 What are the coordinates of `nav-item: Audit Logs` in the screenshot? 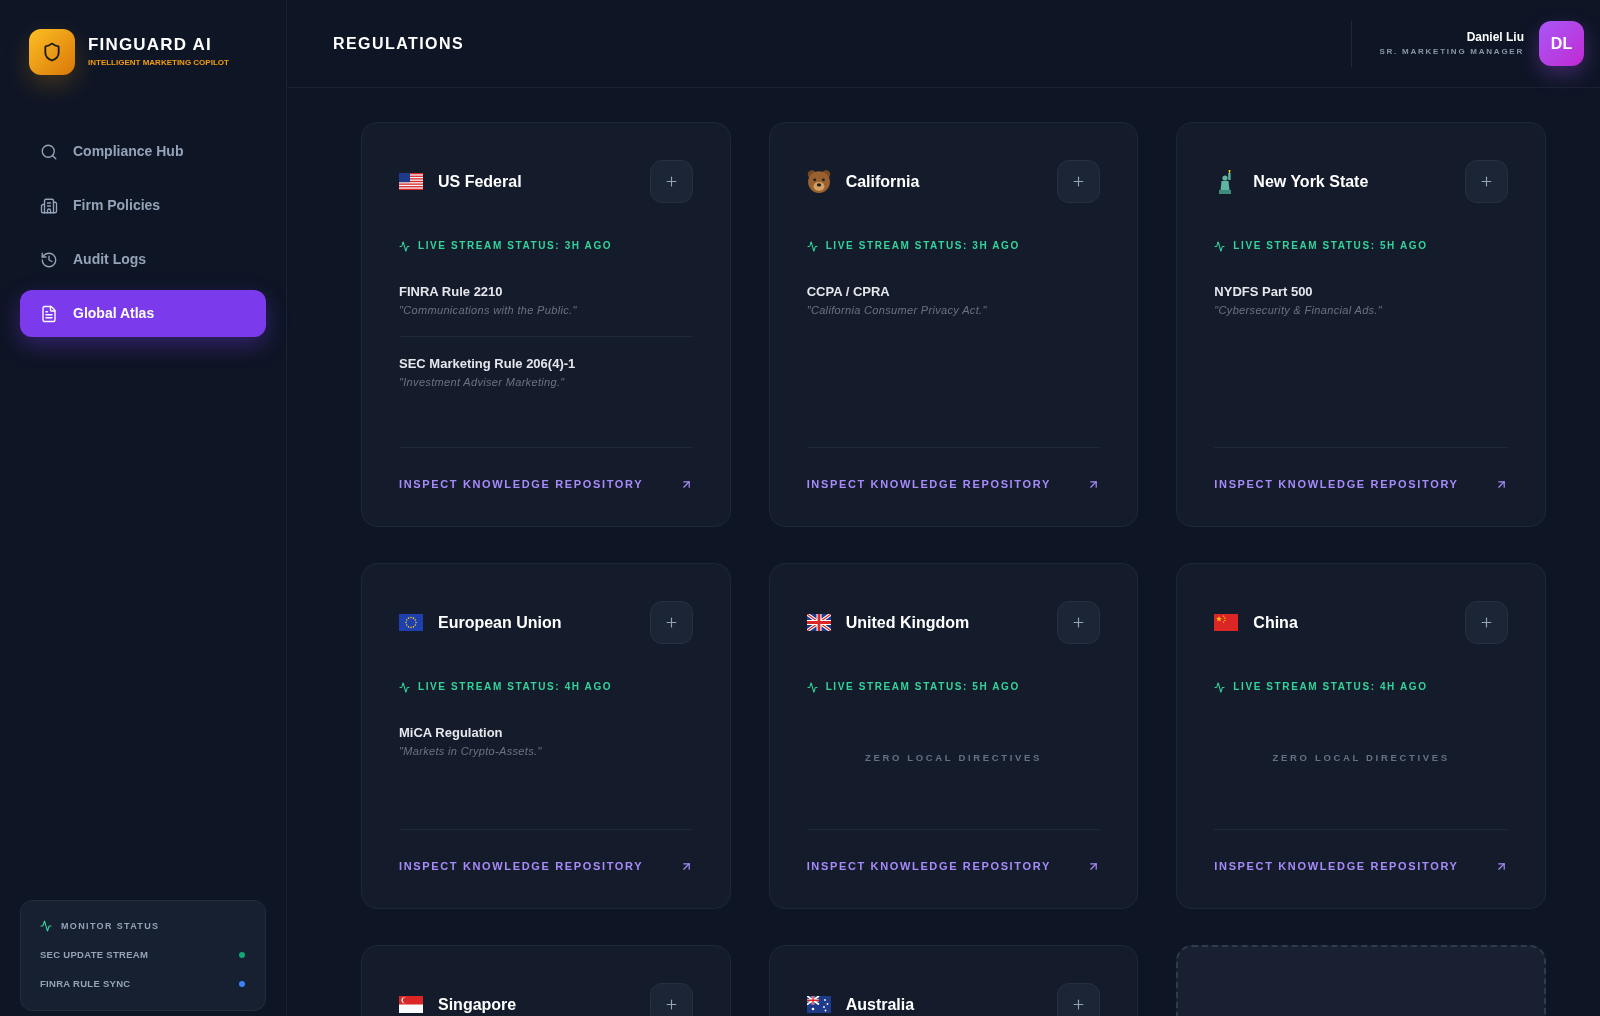 It's located at (143, 259).